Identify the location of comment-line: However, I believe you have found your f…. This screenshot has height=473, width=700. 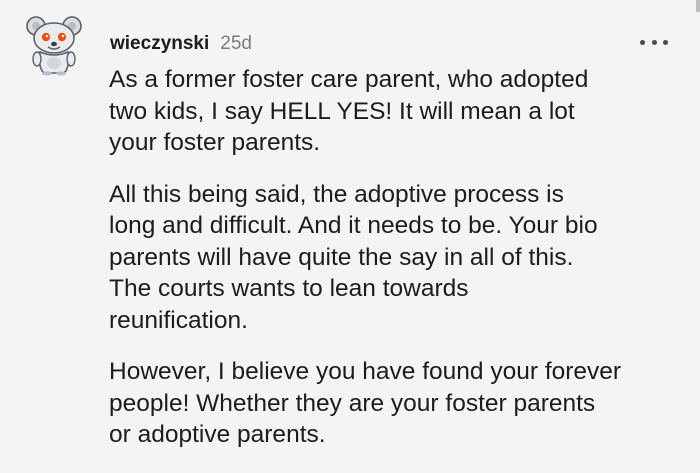
(365, 371).